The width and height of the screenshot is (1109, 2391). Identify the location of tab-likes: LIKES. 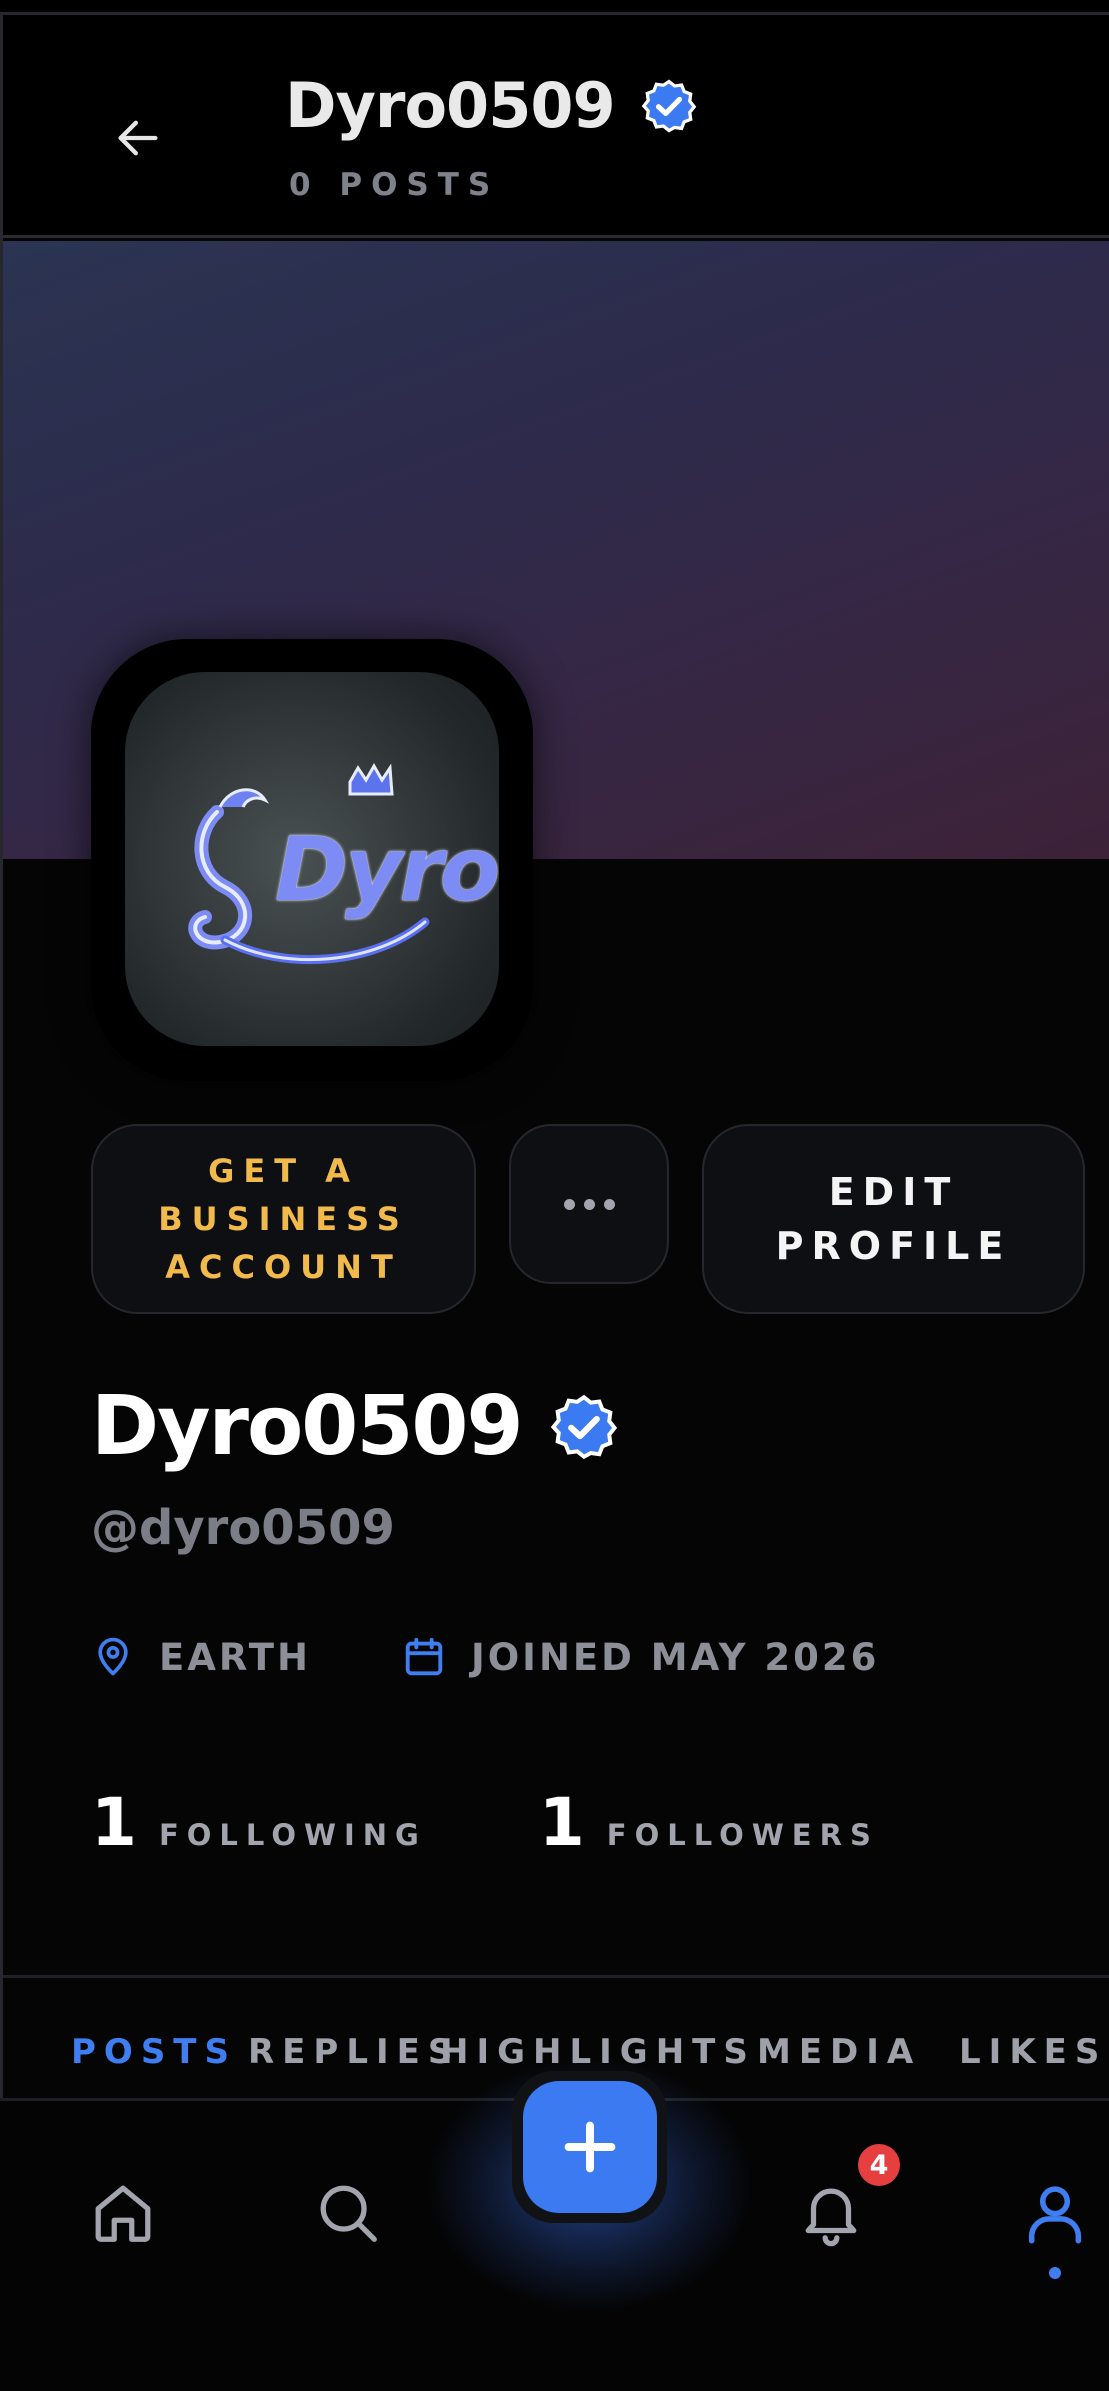
(1033, 2052).